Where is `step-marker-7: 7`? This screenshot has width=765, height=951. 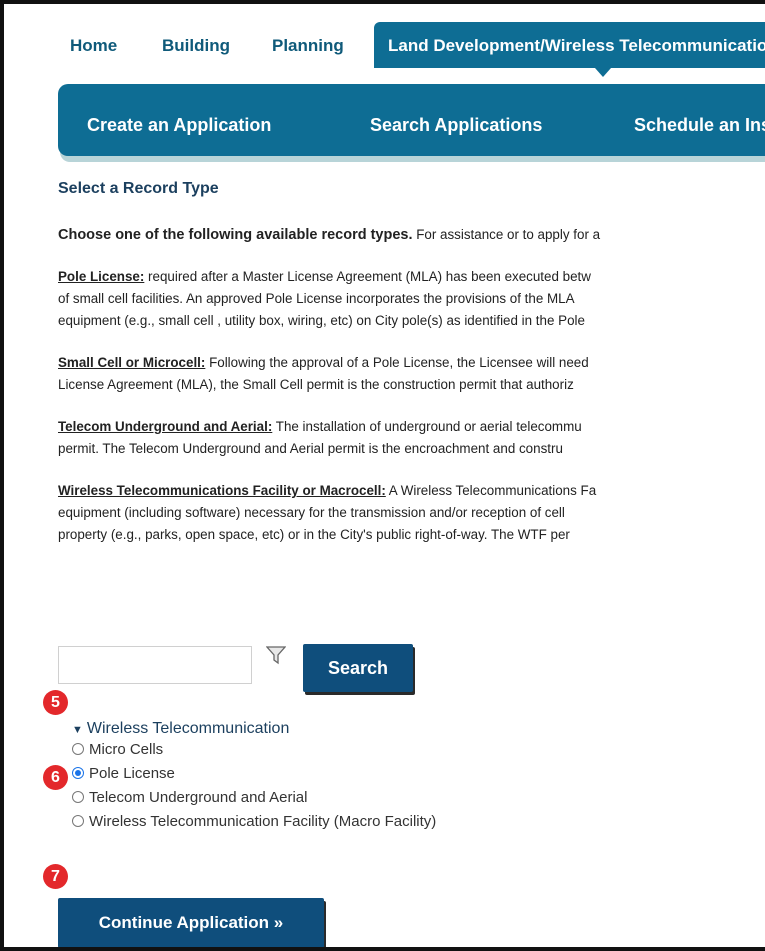 step-marker-7: 7 is located at coordinates (55, 876).